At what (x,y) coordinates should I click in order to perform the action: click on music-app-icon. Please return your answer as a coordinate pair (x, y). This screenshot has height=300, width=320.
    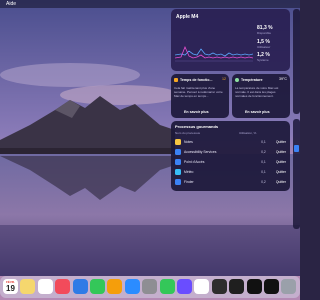
    Looking at the image, I should click on (63, 286).